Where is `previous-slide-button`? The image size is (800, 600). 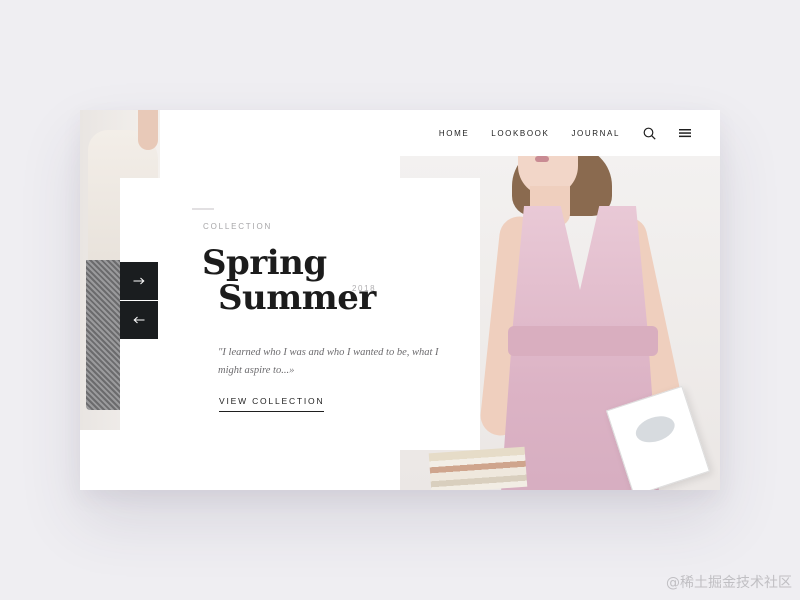
previous-slide-button is located at coordinates (139, 320).